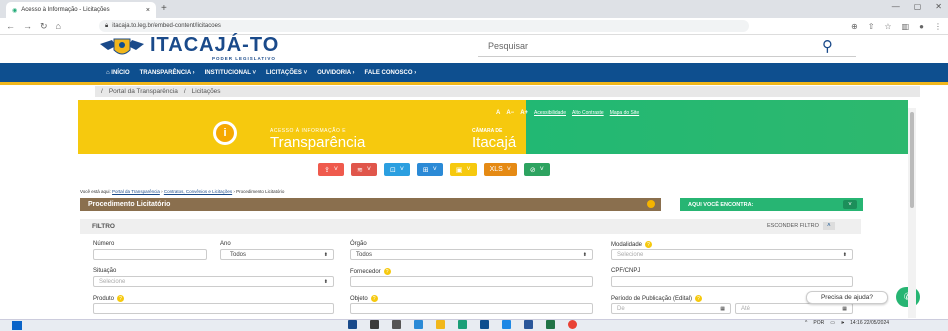 Image resolution: width=948 pixels, height=331 pixels. Describe the element at coordinates (484, 324) in the screenshot. I see `store-icon` at that location.